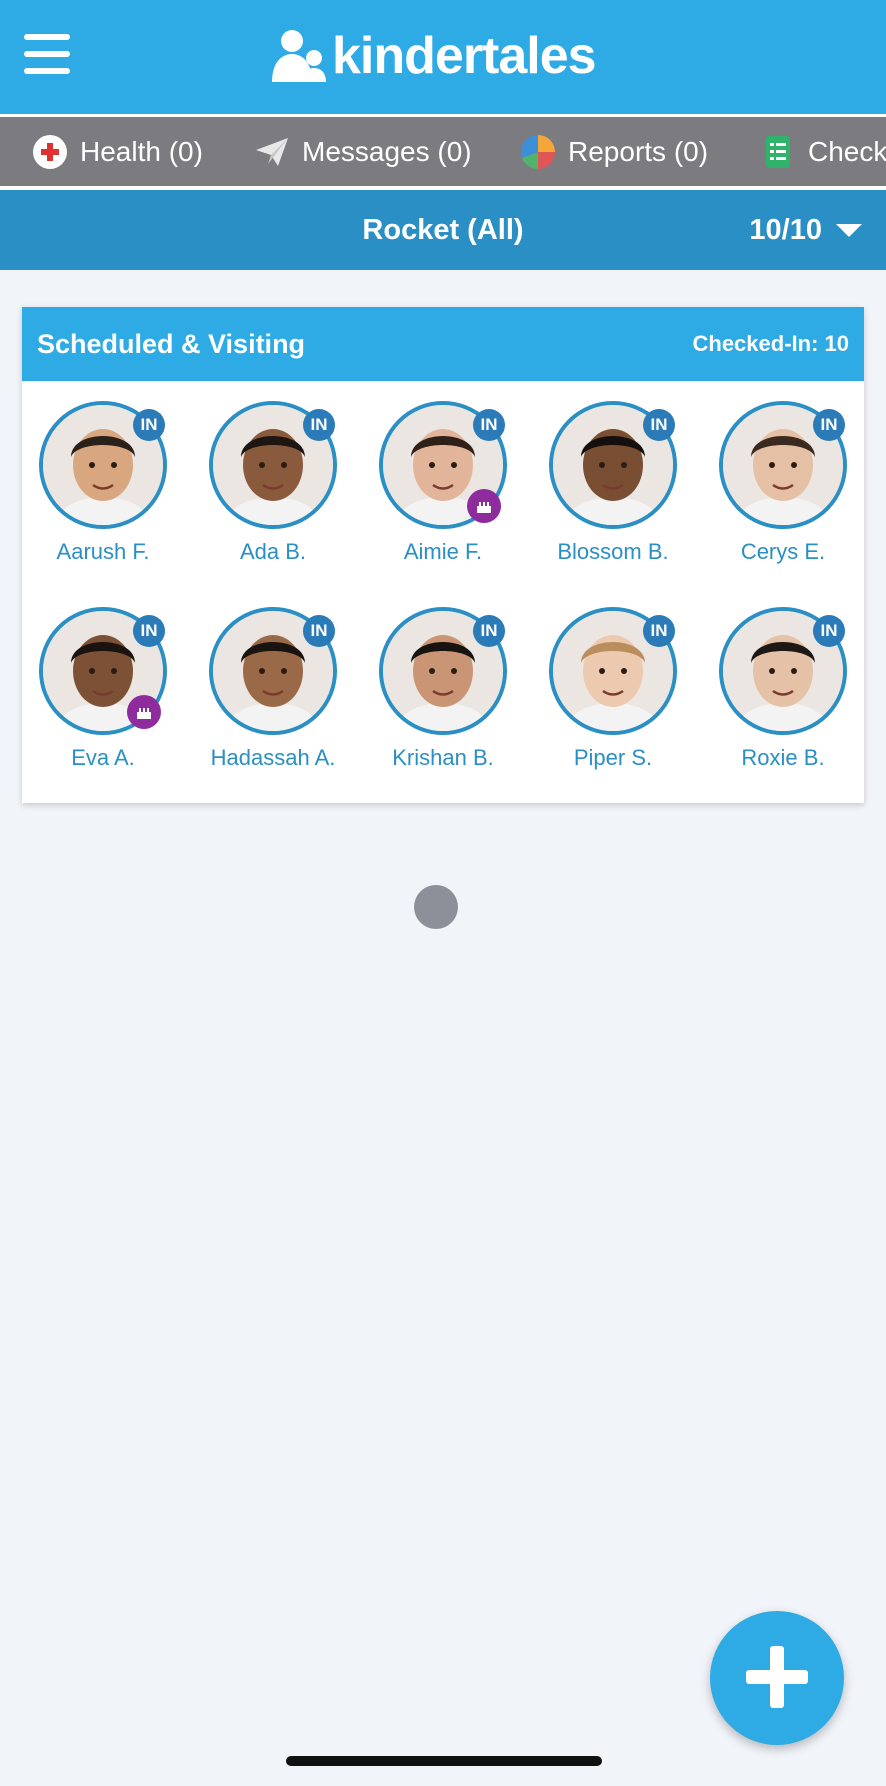  Describe the element at coordinates (638, 151) in the screenshot. I see `nav-reports-label: Reports (0)` at that location.